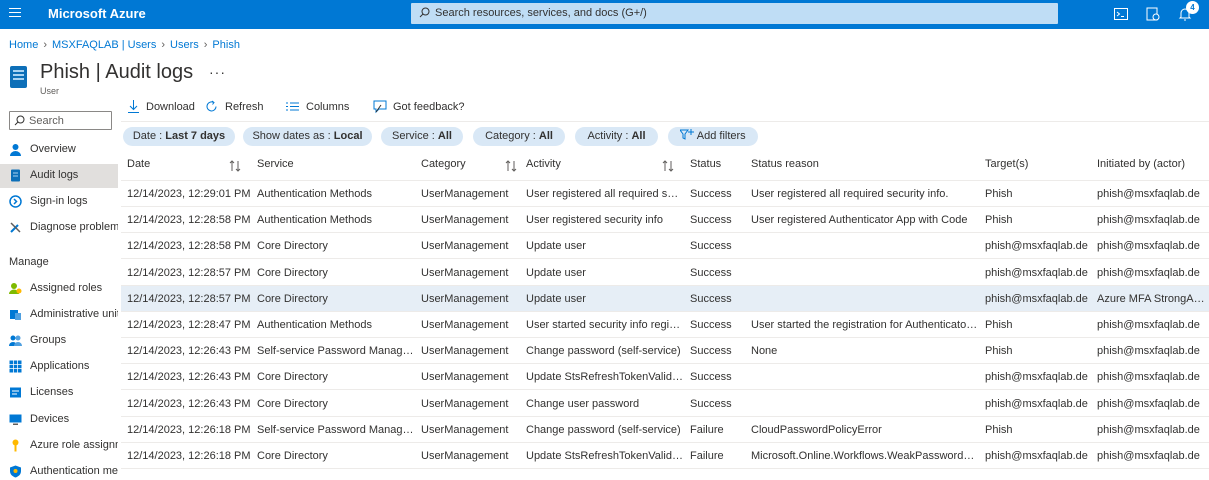 The height and width of the screenshot is (480, 1209). Describe the element at coordinates (179, 136) in the screenshot. I see `filter-date: Date : Last 7 days` at that location.